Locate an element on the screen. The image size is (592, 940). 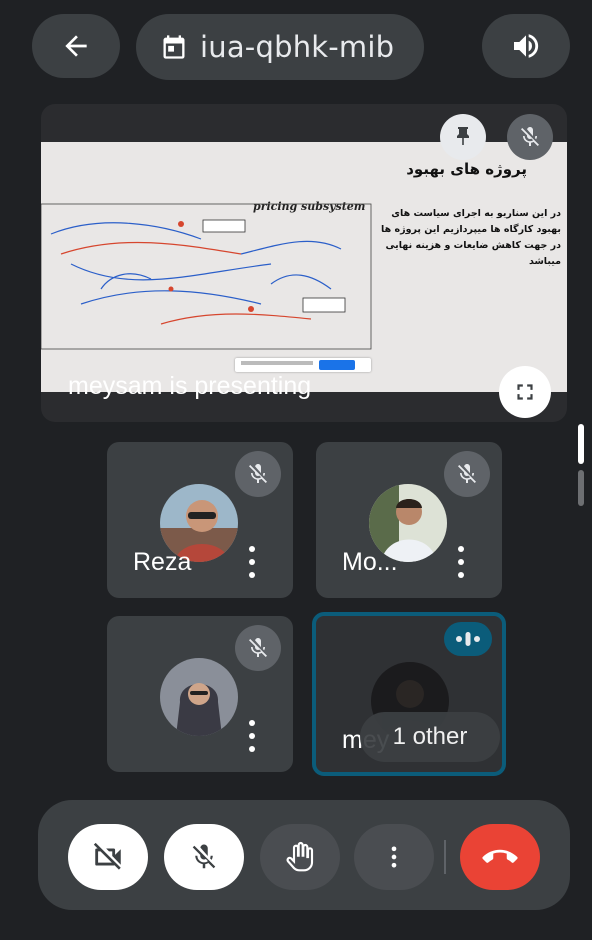
pin-button is located at coordinates (463, 137).